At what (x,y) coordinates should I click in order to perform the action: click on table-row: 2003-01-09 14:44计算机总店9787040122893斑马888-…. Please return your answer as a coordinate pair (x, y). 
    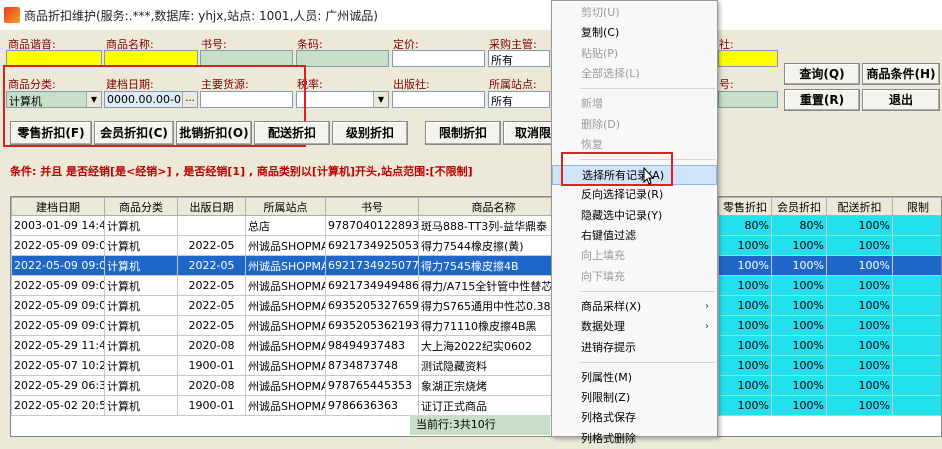
    Looking at the image, I should click on (477, 226).